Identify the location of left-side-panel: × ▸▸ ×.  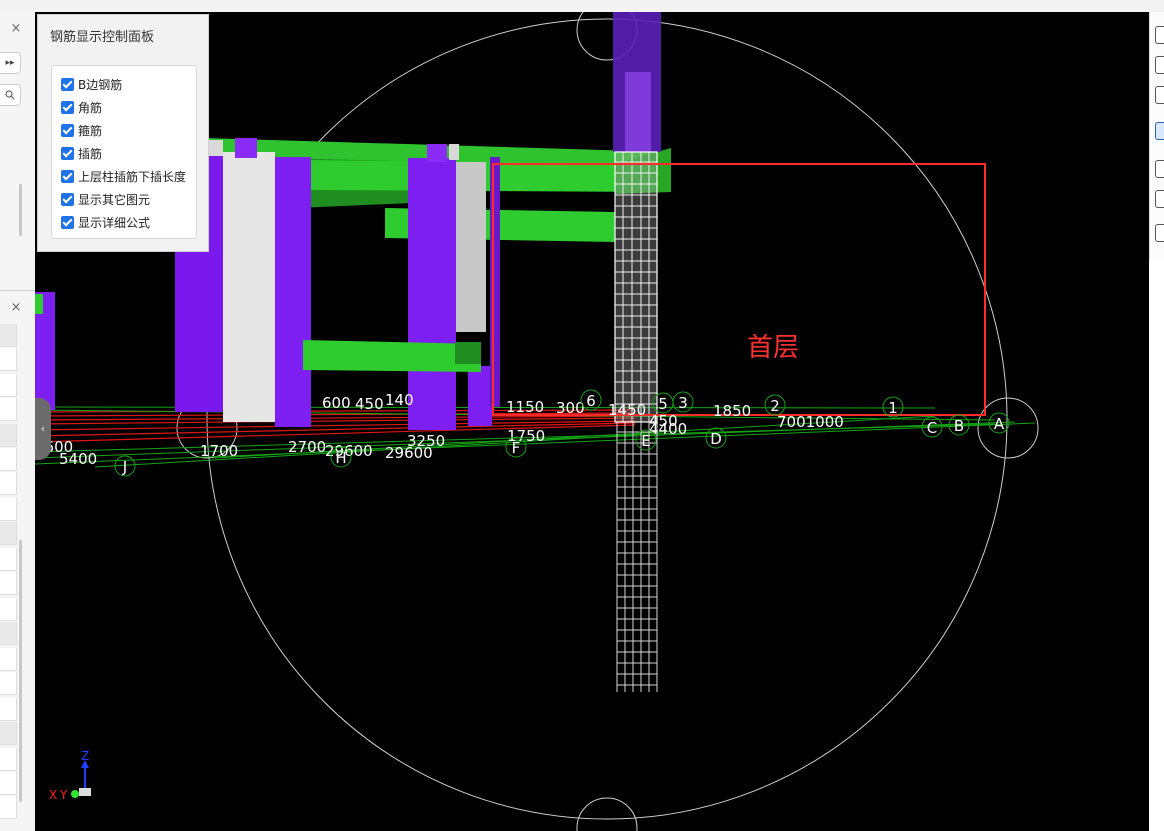
(18, 421).